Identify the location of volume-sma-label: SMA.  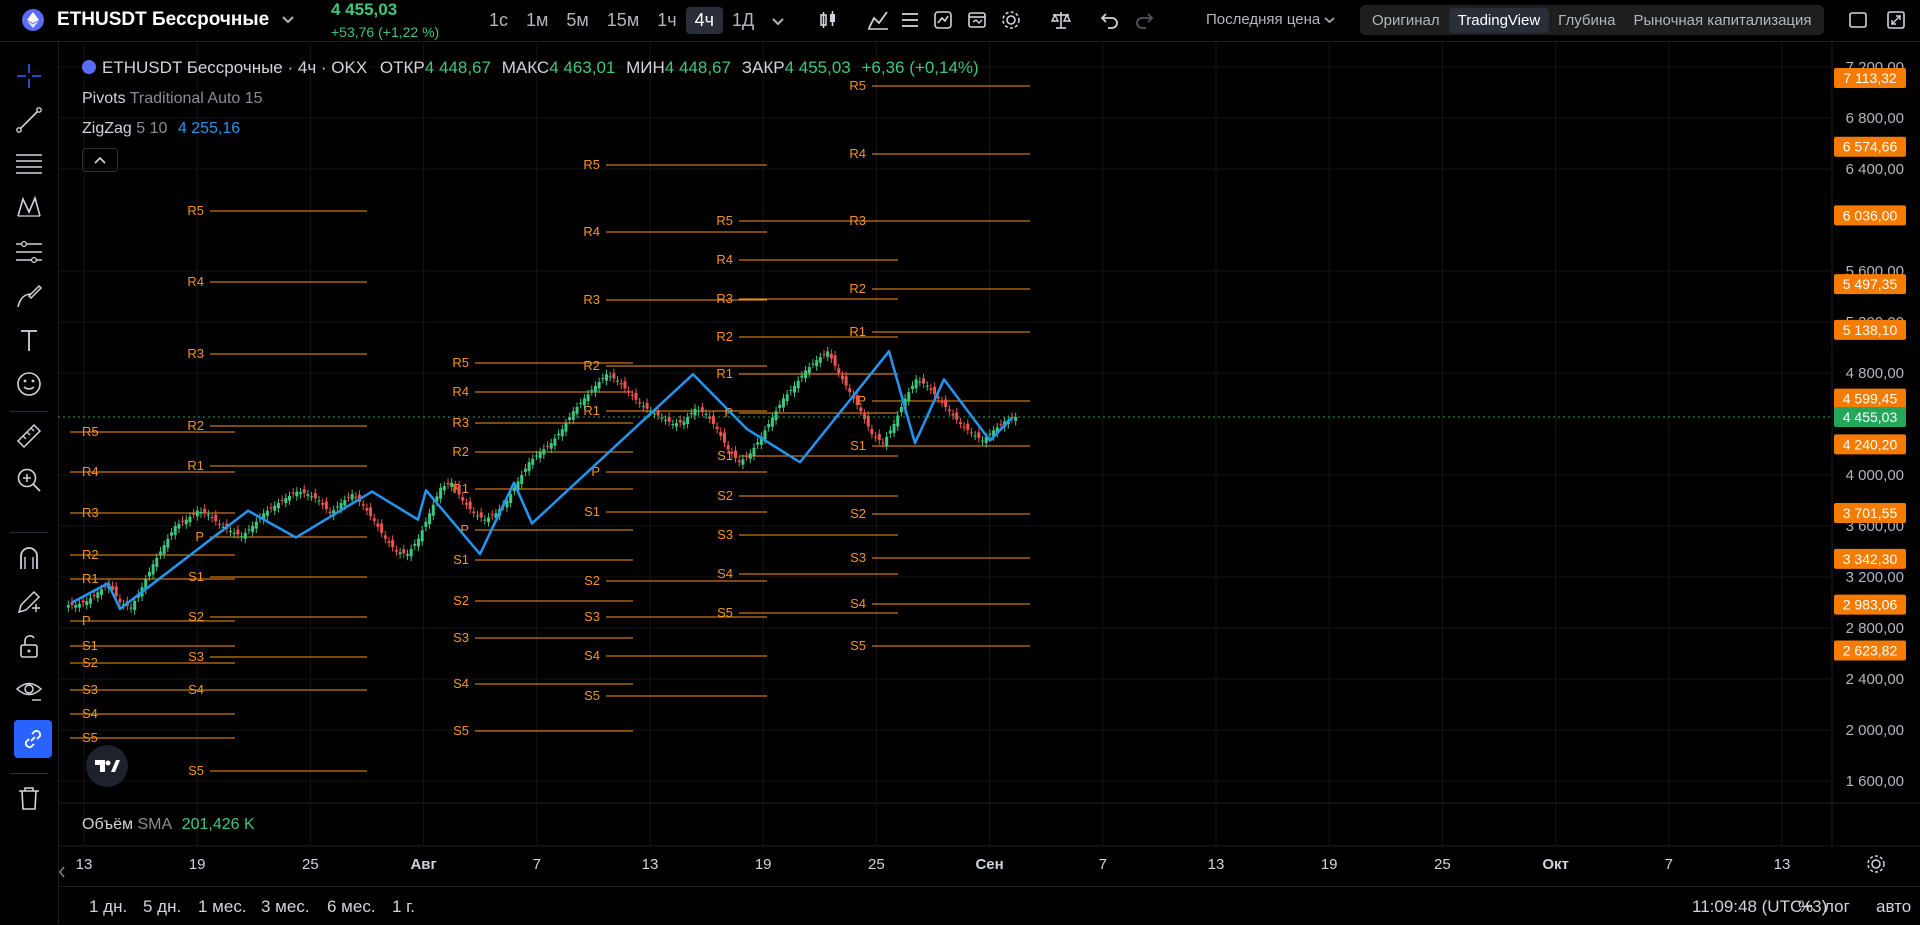
(154, 824).